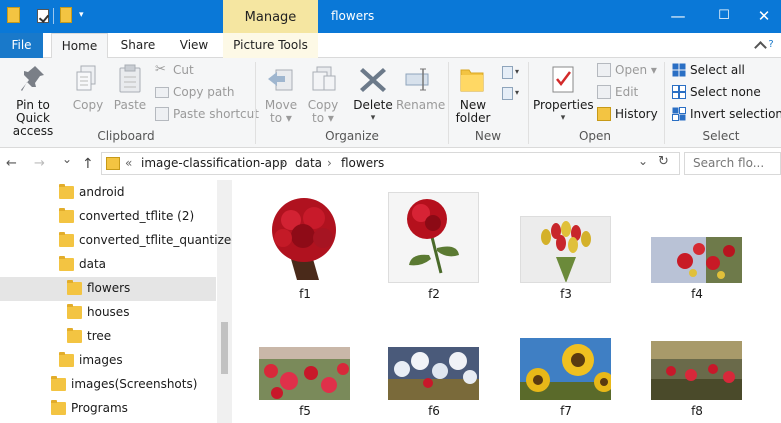  What do you see at coordinates (663, 161) in the screenshot?
I see `refresh-icon: ↻` at bounding box center [663, 161].